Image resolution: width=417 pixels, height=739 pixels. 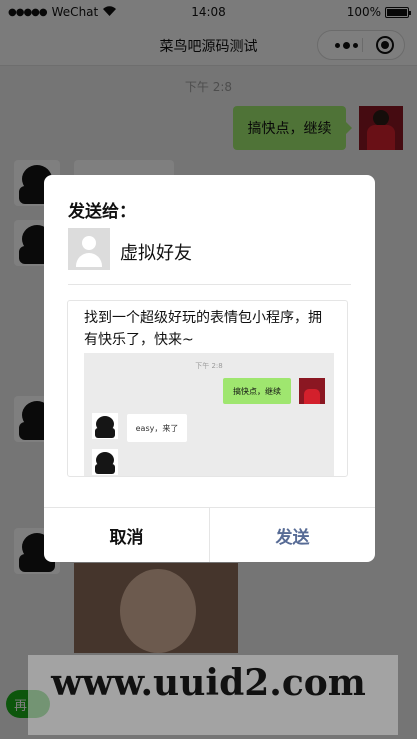 What do you see at coordinates (208, 683) in the screenshot?
I see `watermark: www.uuid2.com` at bounding box center [208, 683].